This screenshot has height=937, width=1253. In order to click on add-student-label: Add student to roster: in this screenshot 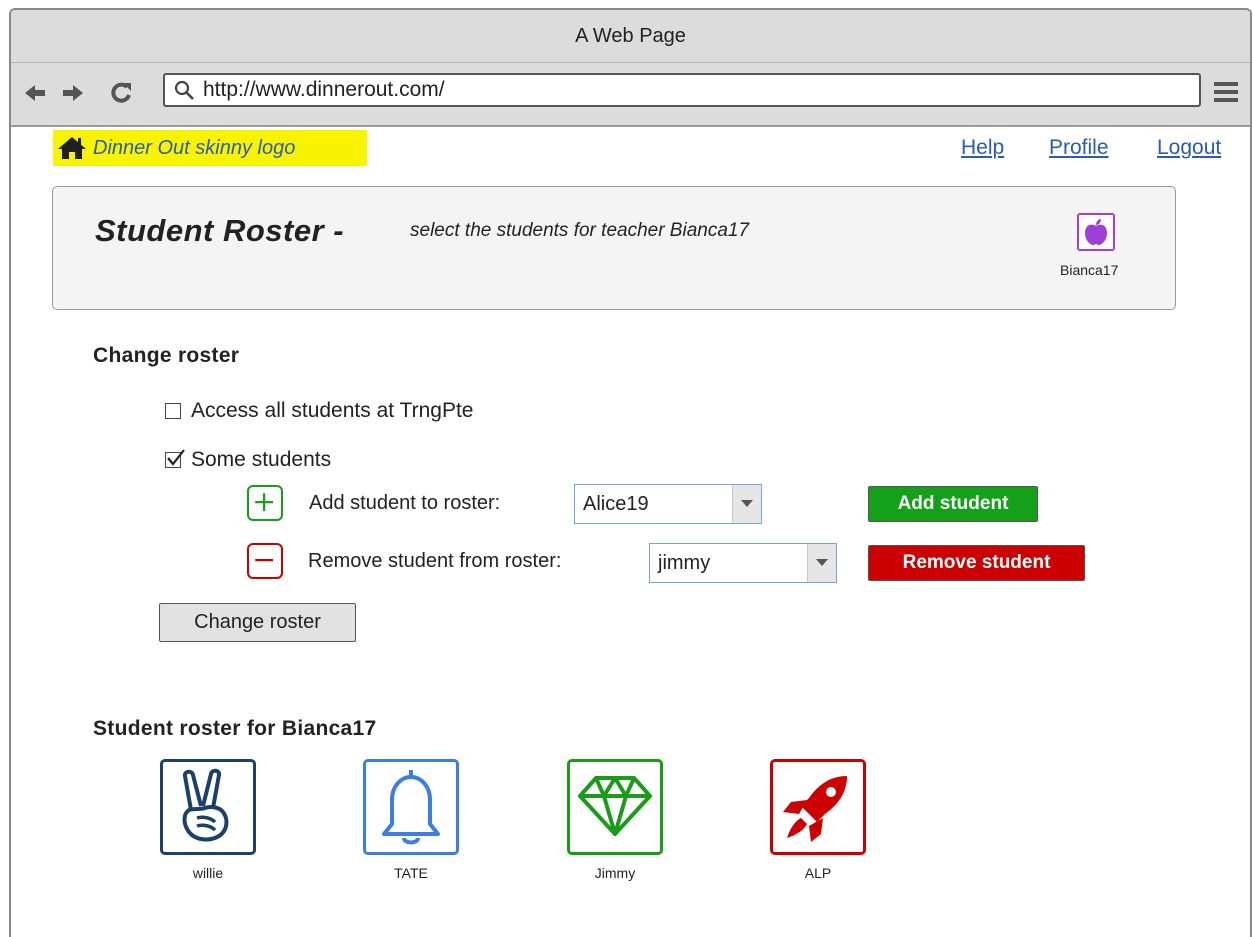, I will do `click(405, 503)`.